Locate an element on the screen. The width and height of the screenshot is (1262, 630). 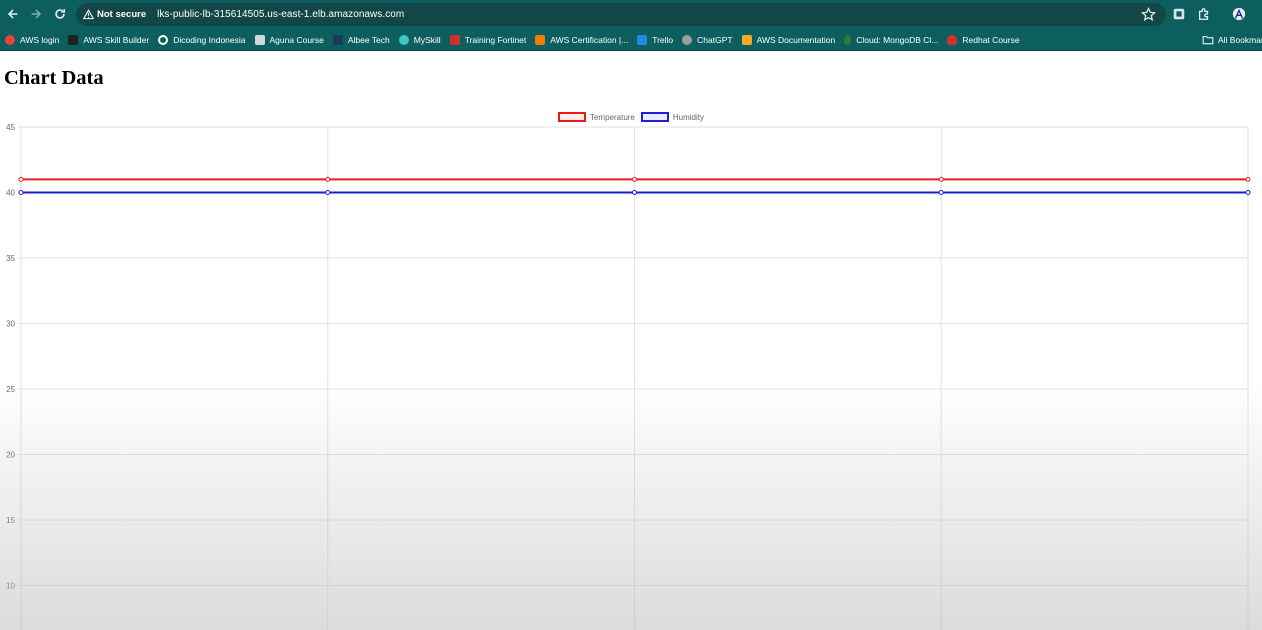
y-tick-label: 35 is located at coordinates (10, 258).